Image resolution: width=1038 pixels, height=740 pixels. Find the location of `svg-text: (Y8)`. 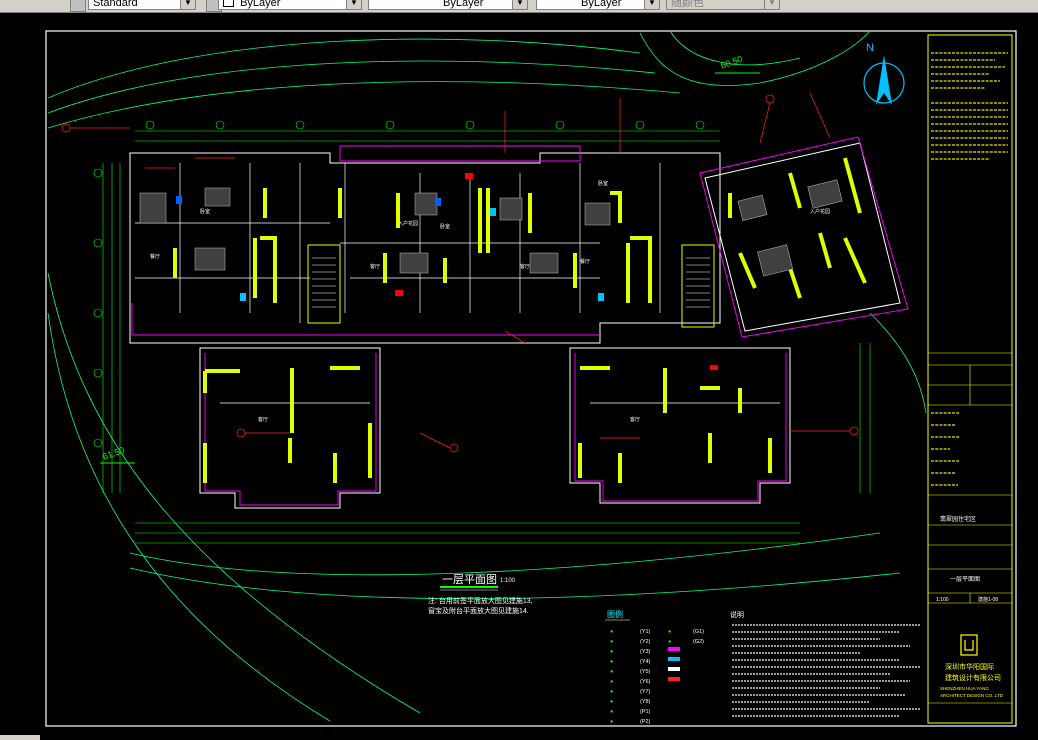

svg-text: (Y8) is located at coordinates (645, 702).